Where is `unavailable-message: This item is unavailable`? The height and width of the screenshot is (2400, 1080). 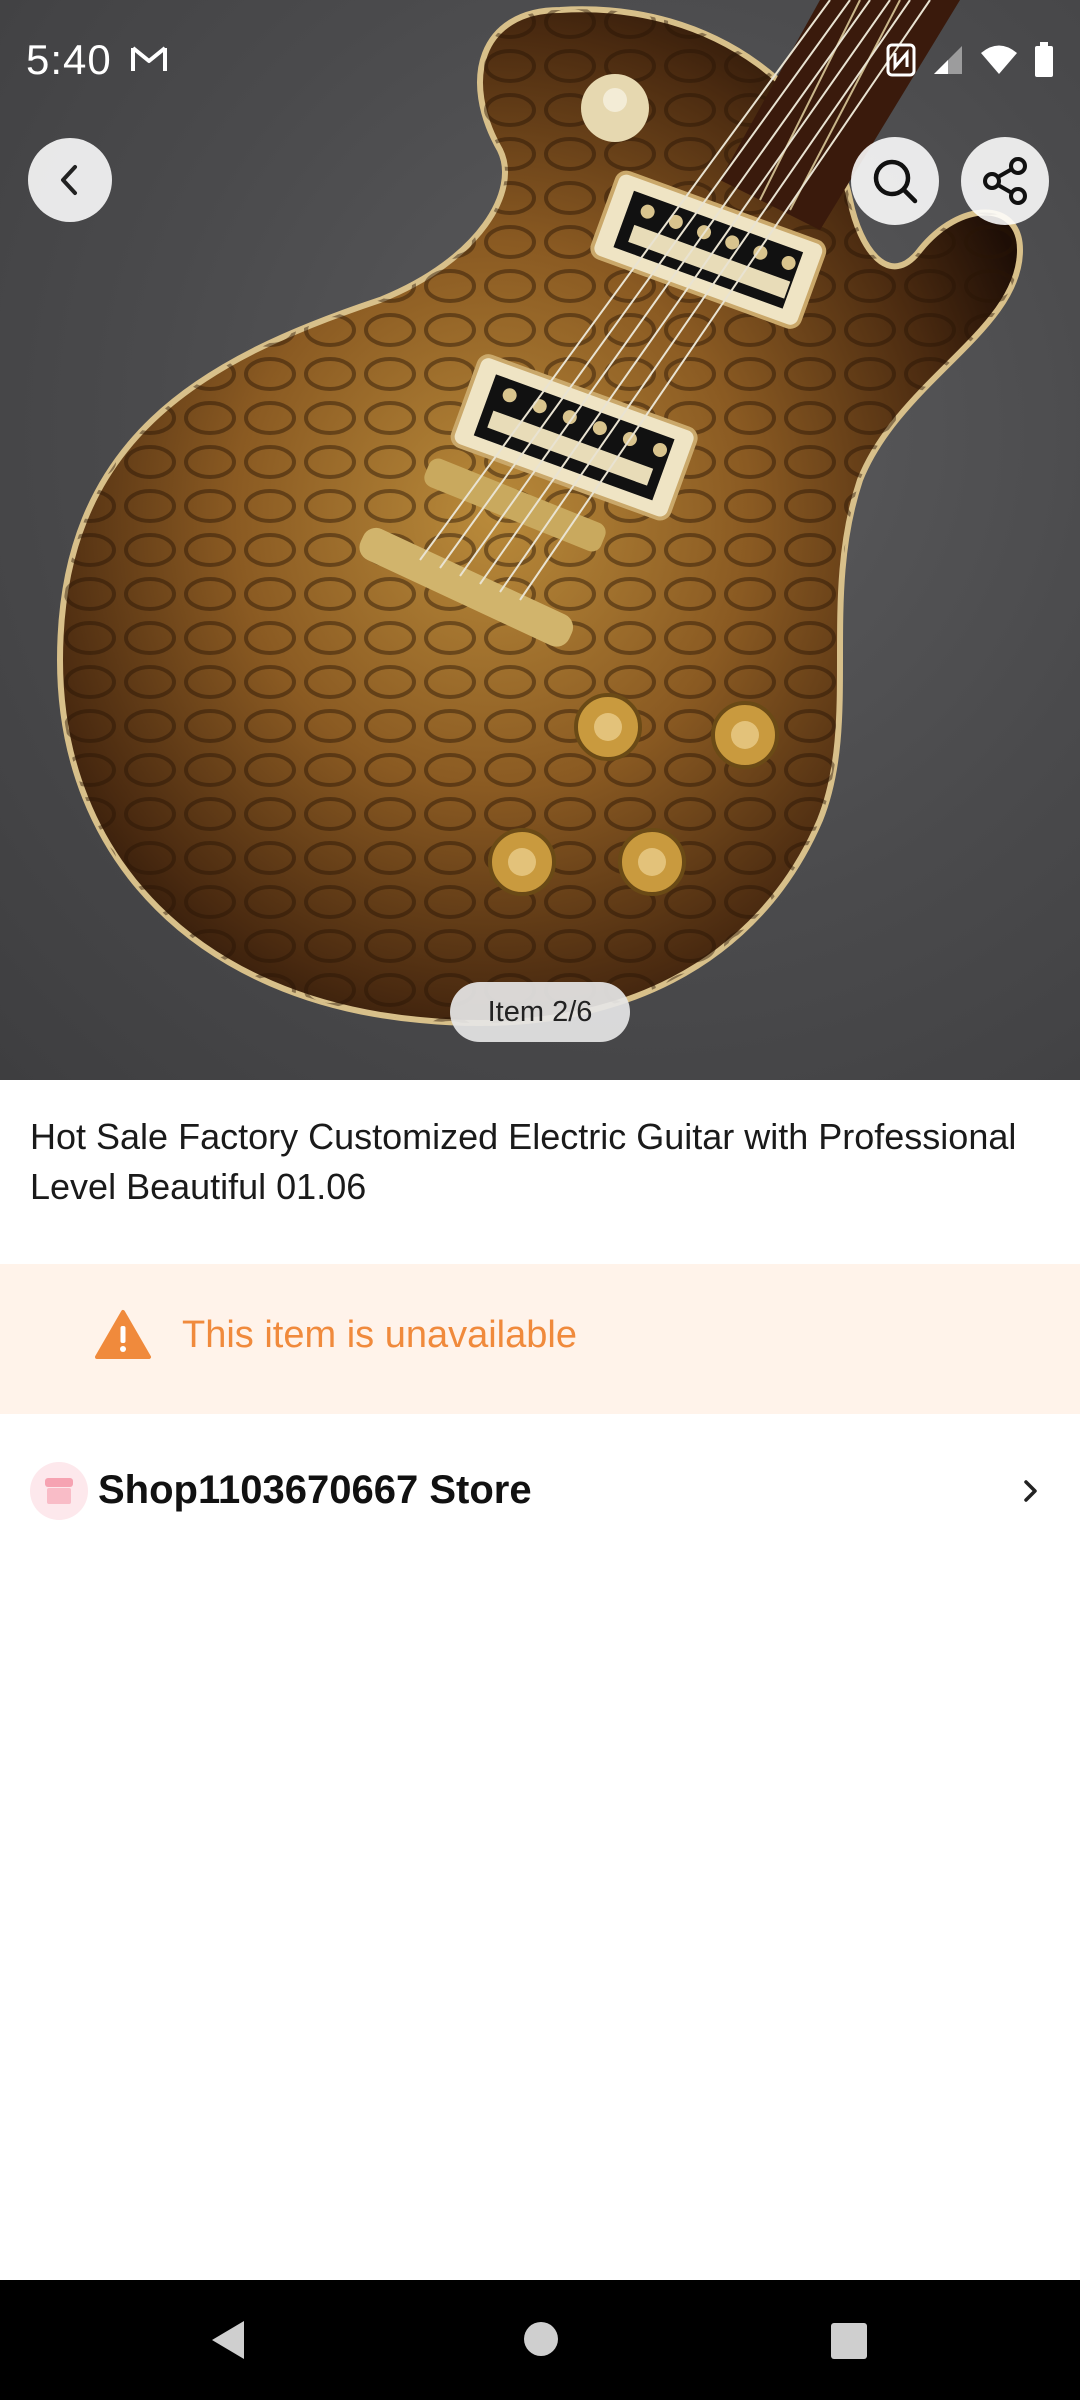 unavailable-message: This item is unavailable is located at coordinates (379, 1335).